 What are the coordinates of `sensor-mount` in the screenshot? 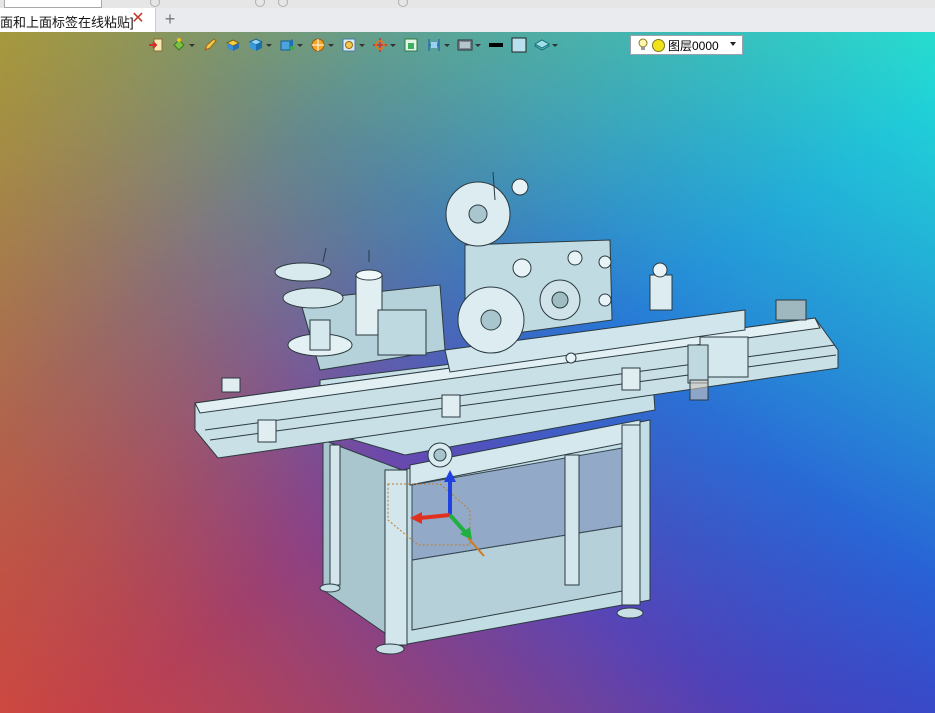 It's located at (661, 292).